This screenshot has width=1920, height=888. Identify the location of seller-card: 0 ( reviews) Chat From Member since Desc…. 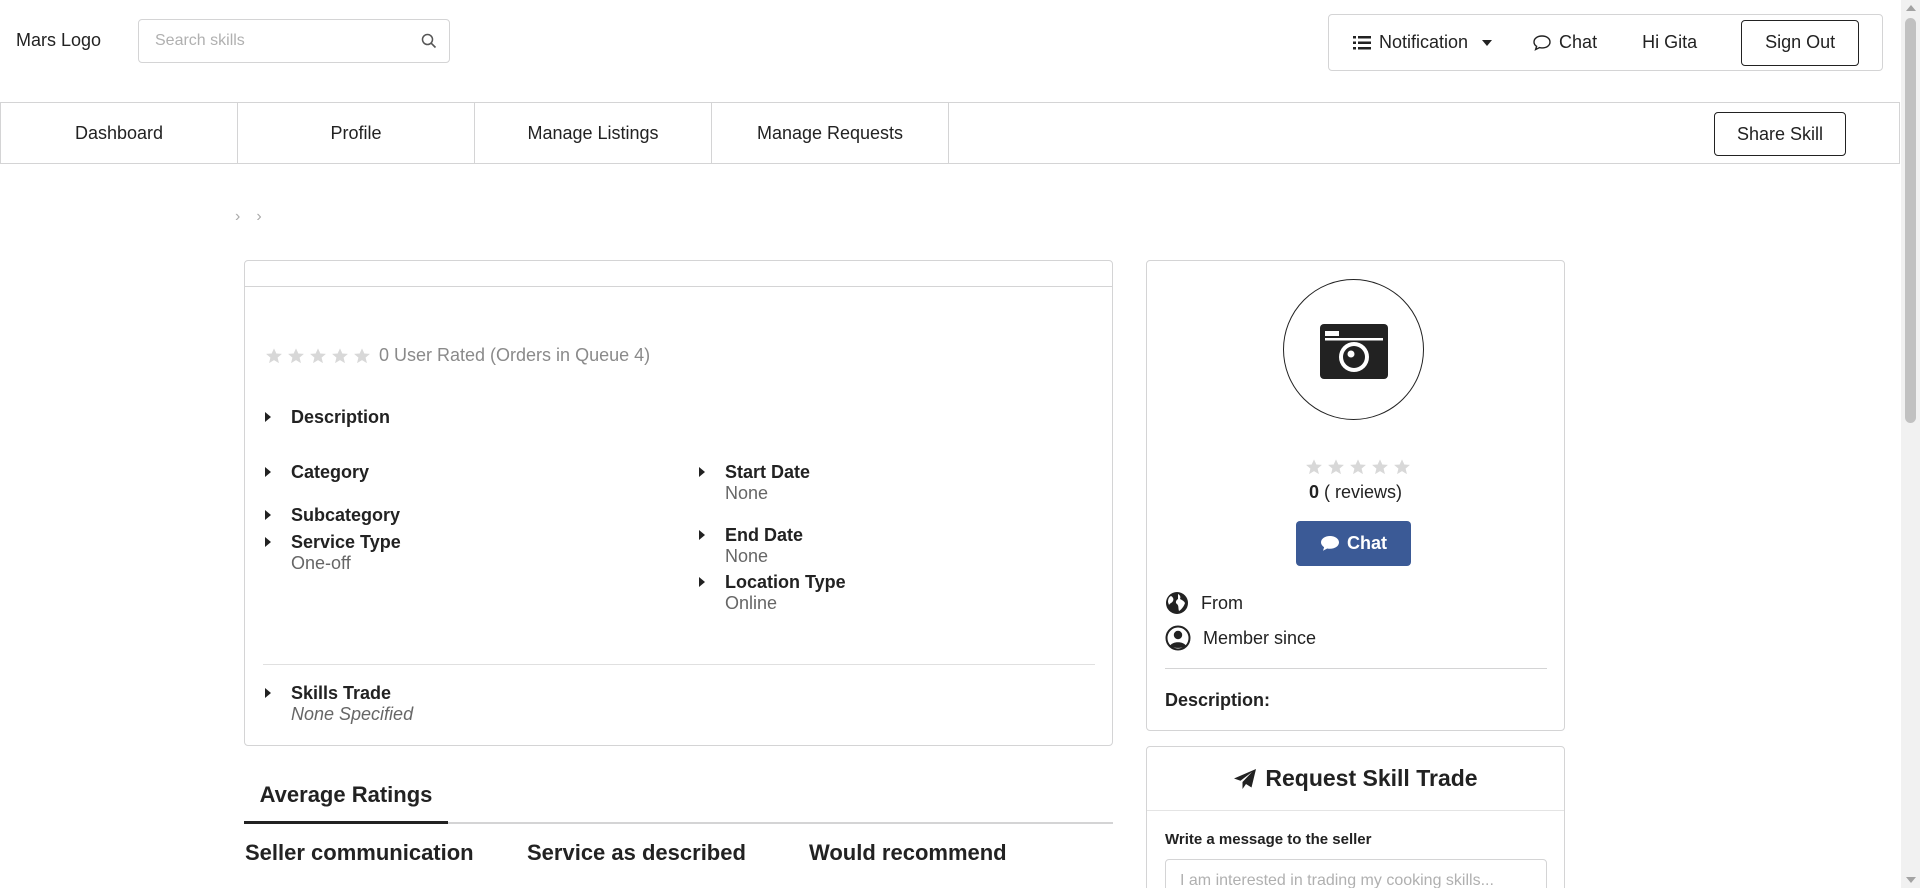
(1355, 495).